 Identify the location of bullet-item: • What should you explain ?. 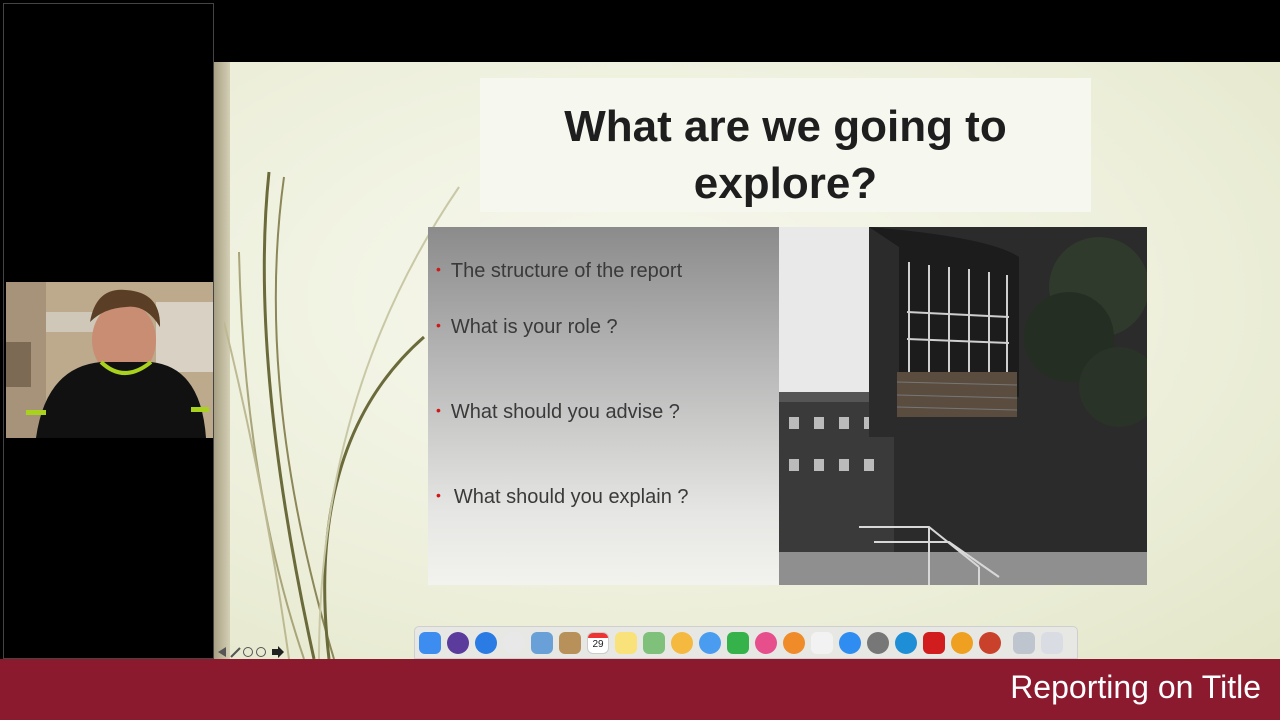
(562, 497).